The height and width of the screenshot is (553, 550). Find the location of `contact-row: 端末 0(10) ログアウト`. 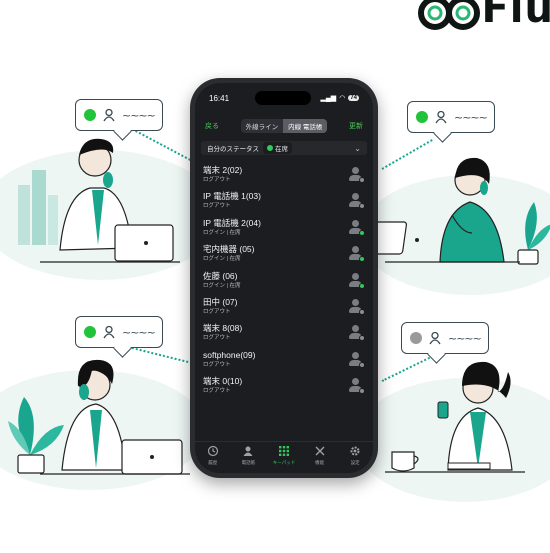

contact-row: 端末 0(10) ログアウト is located at coordinates (284, 387).